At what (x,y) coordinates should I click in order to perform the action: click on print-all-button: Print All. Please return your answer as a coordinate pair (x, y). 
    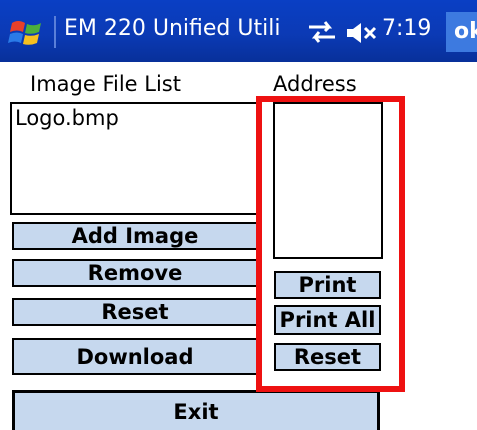
    Looking at the image, I should click on (327, 320).